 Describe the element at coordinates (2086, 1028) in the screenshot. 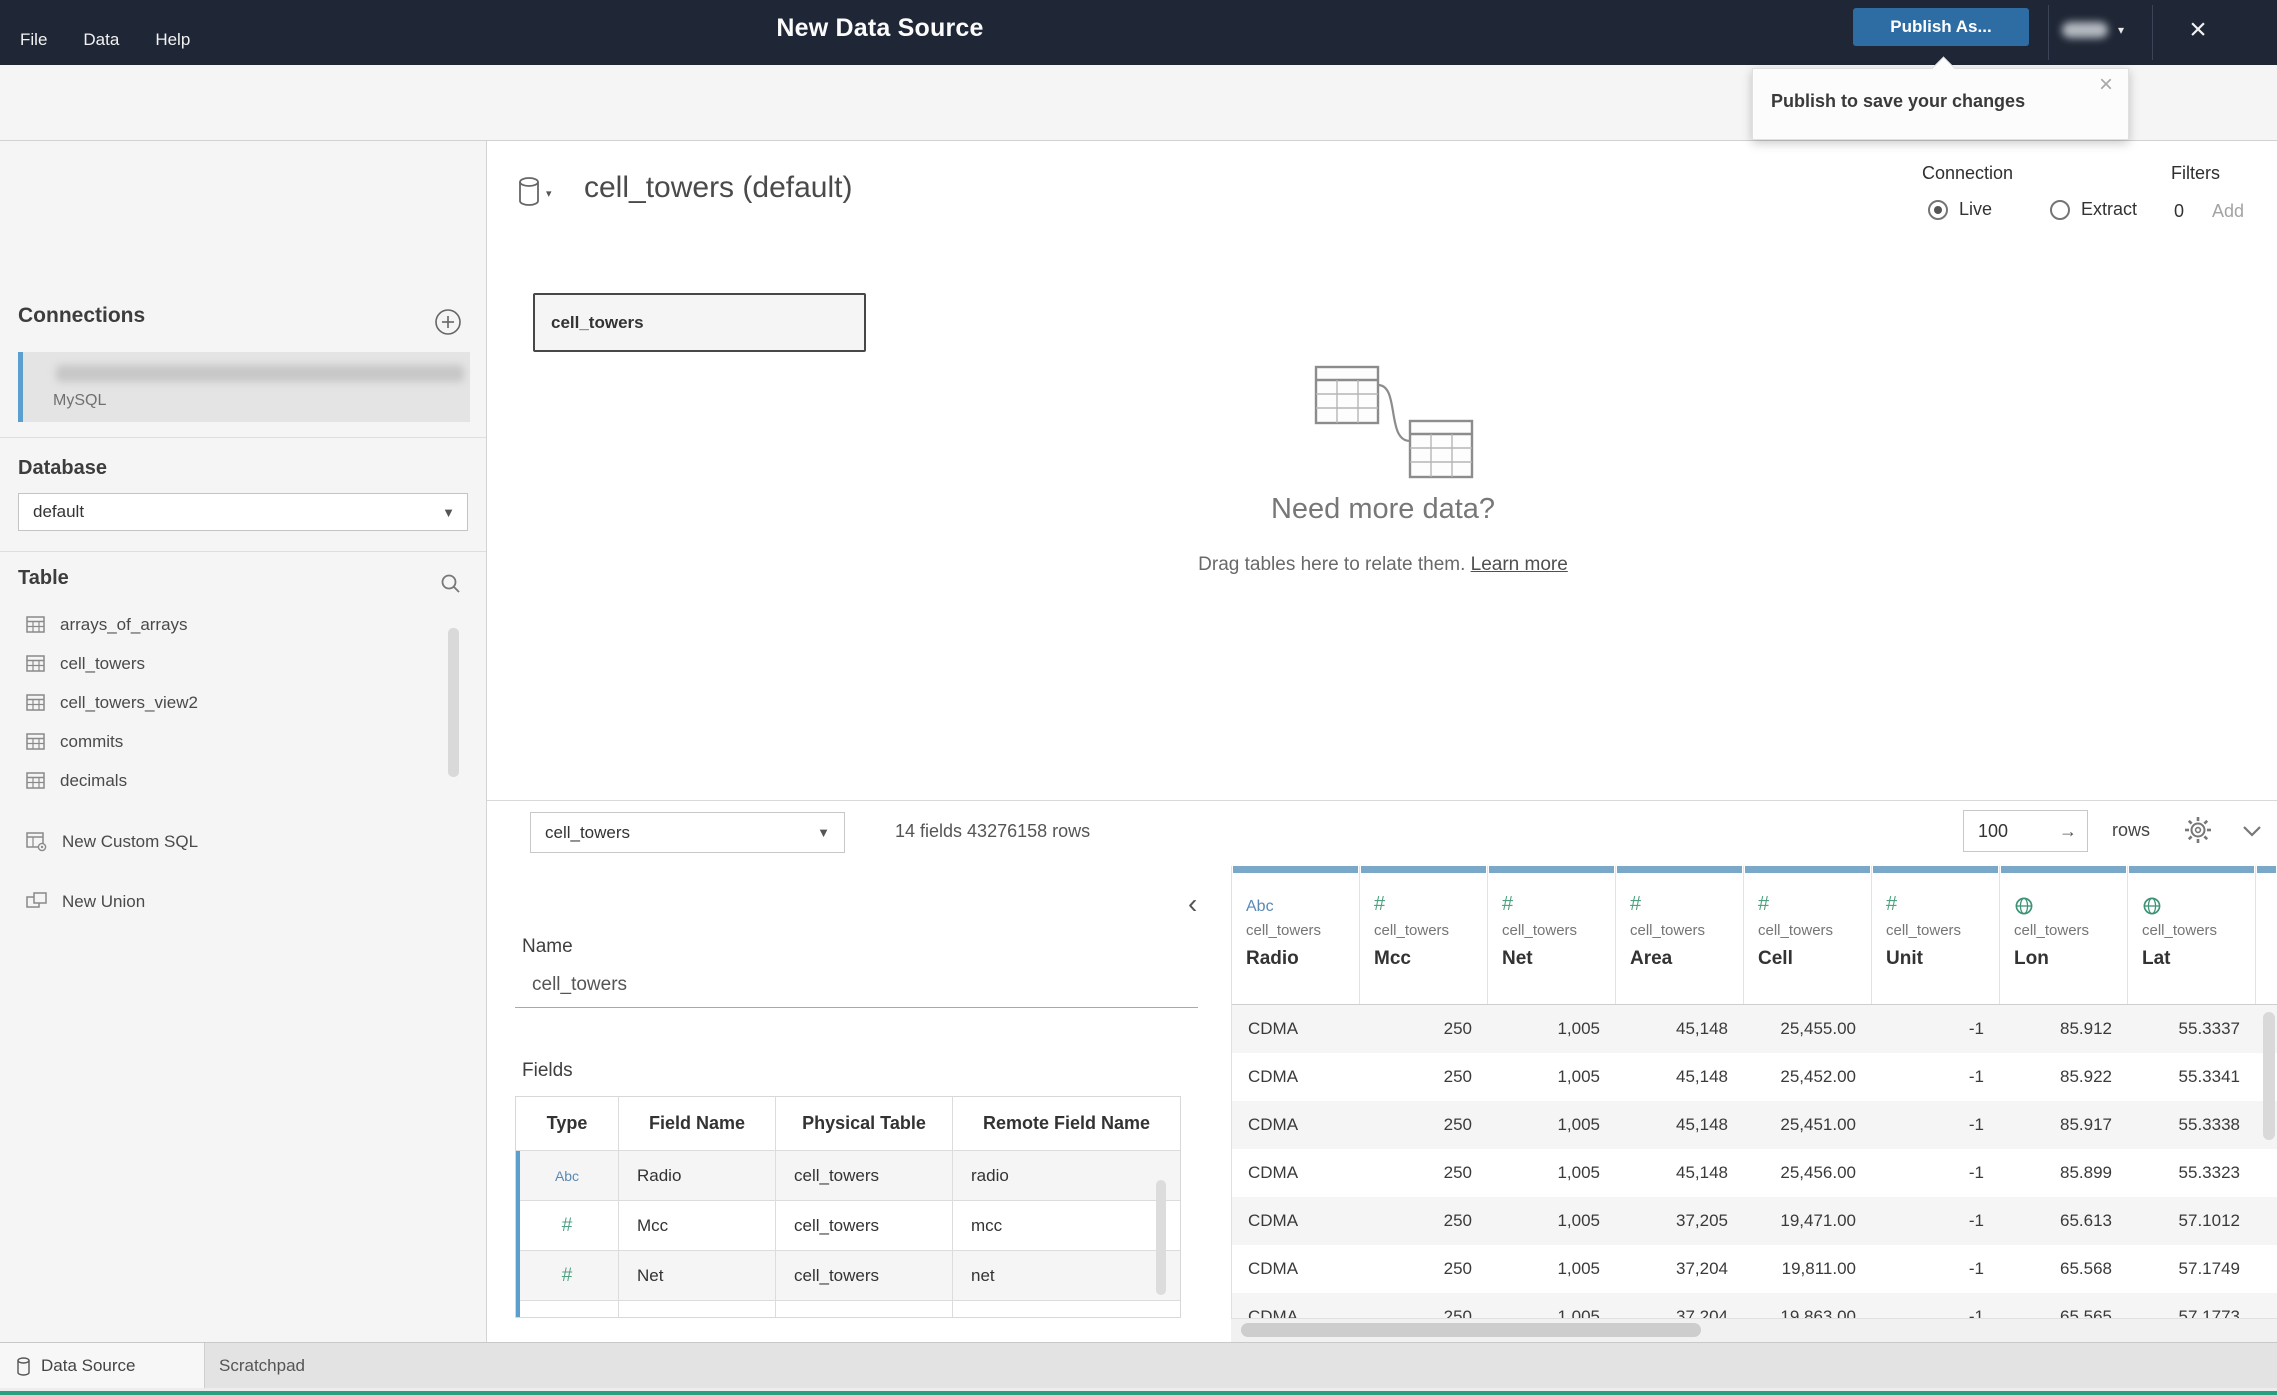

I see `grid-cell: 85.912` at that location.